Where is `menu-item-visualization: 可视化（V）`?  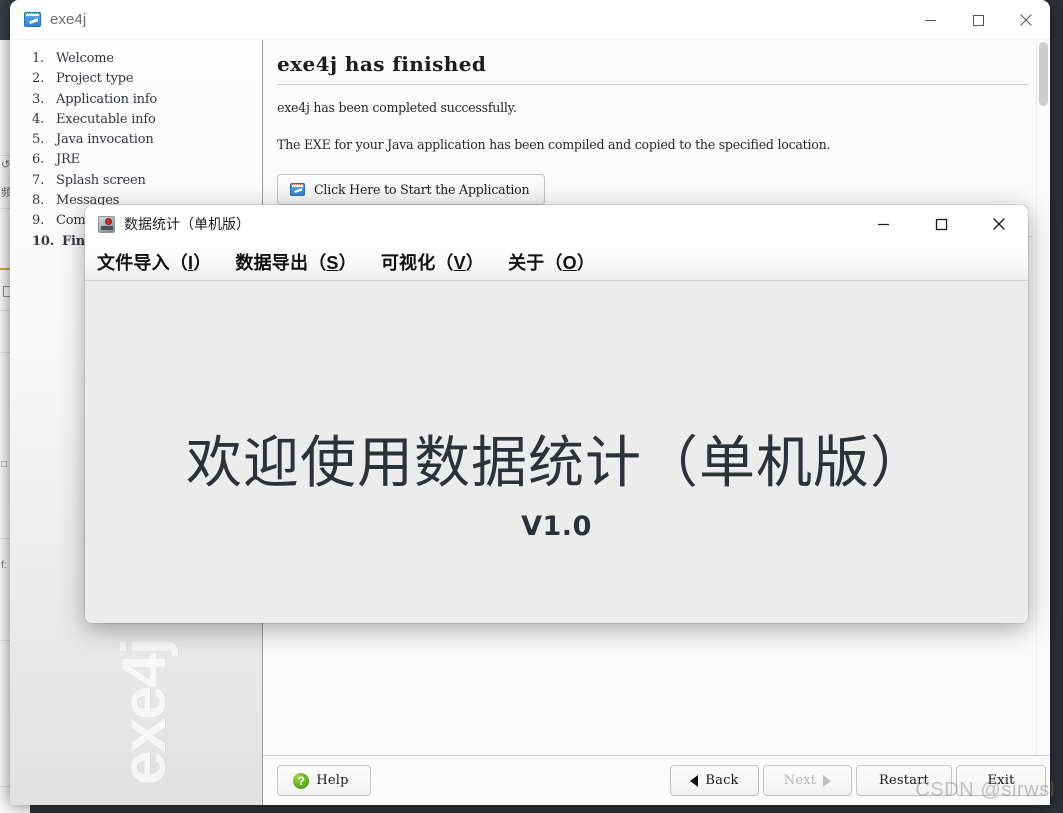
menu-item-visualization: 可视化（V） is located at coordinates (432, 262).